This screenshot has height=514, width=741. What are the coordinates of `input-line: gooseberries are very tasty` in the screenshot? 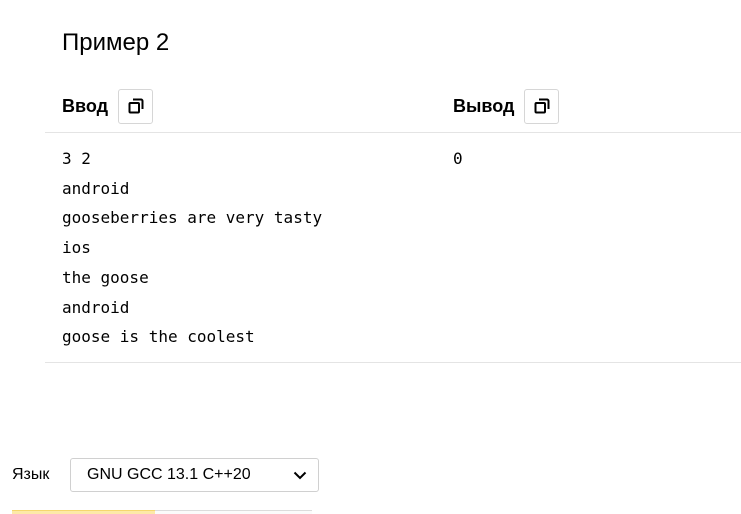 It's located at (192, 218).